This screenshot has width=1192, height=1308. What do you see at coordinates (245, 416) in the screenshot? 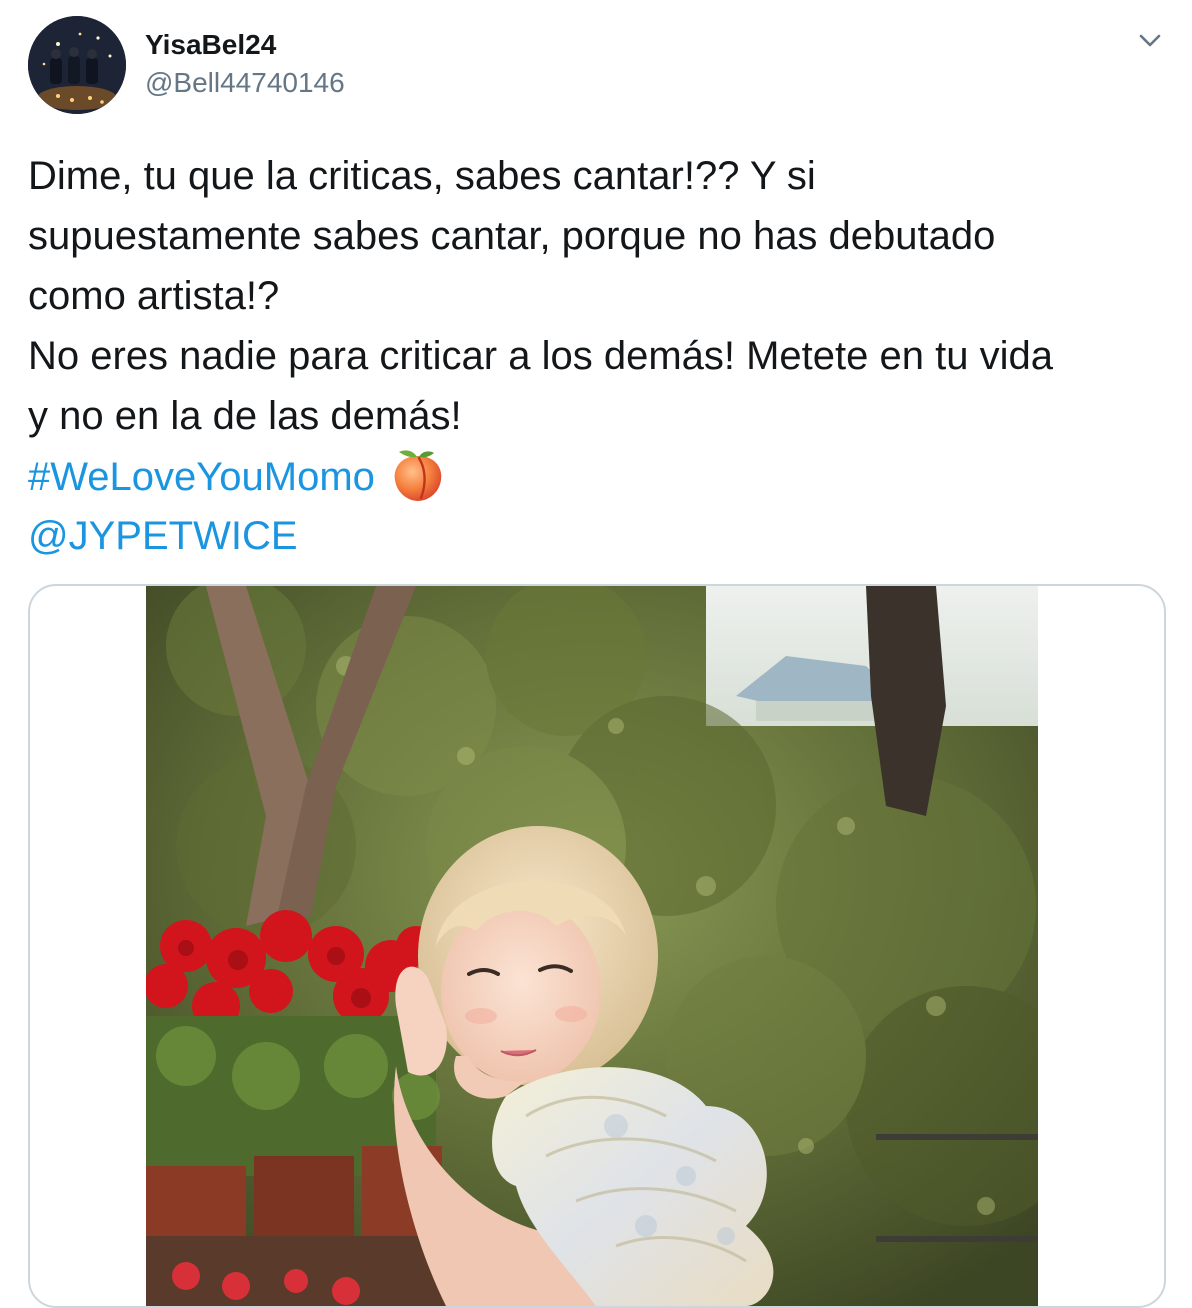
I see `tweet-text-line: y no en la de las demás!` at bounding box center [245, 416].